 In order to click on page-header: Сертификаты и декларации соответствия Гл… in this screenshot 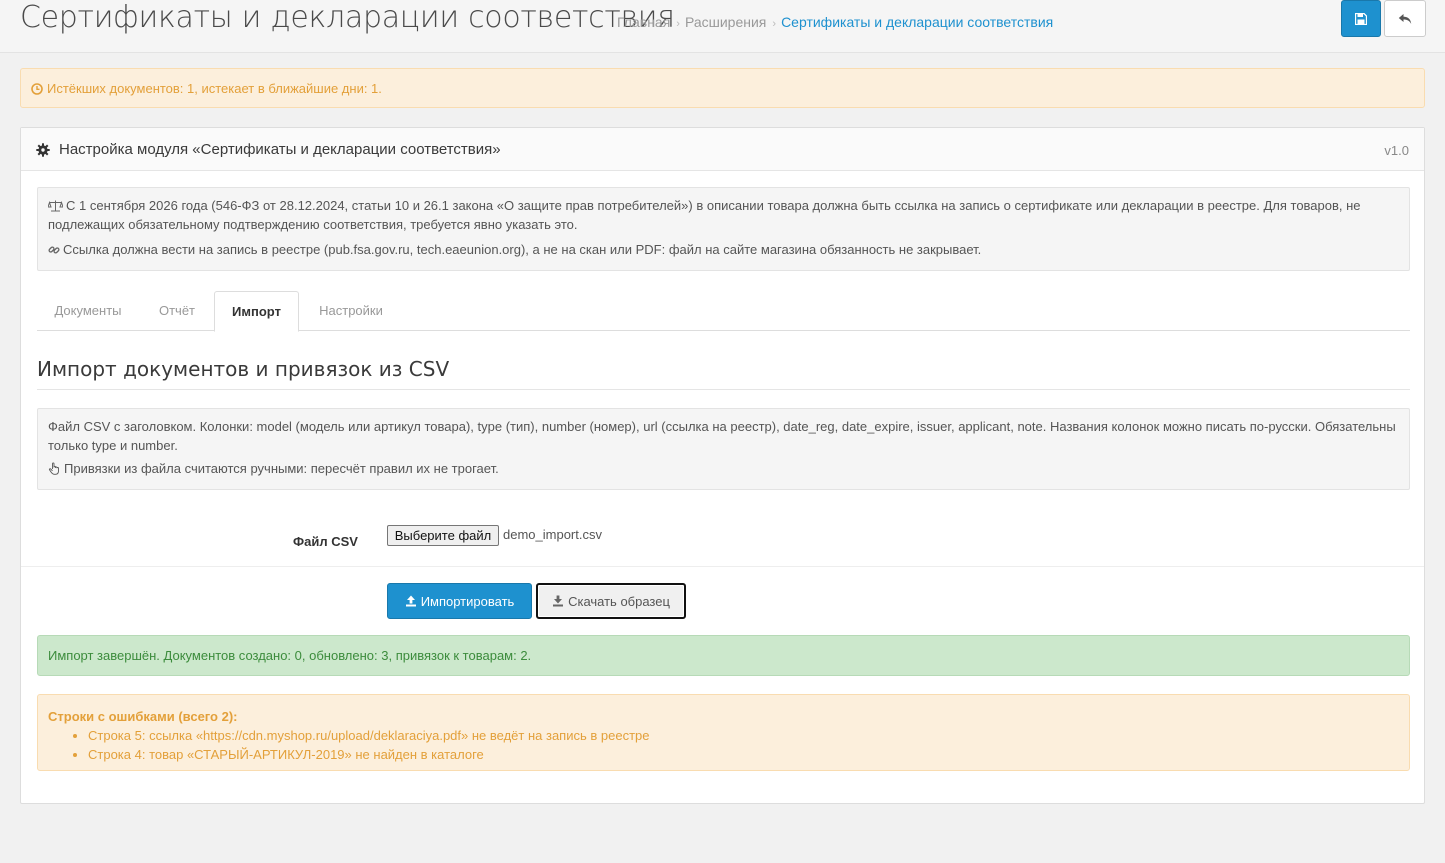, I will do `click(722, 26)`.